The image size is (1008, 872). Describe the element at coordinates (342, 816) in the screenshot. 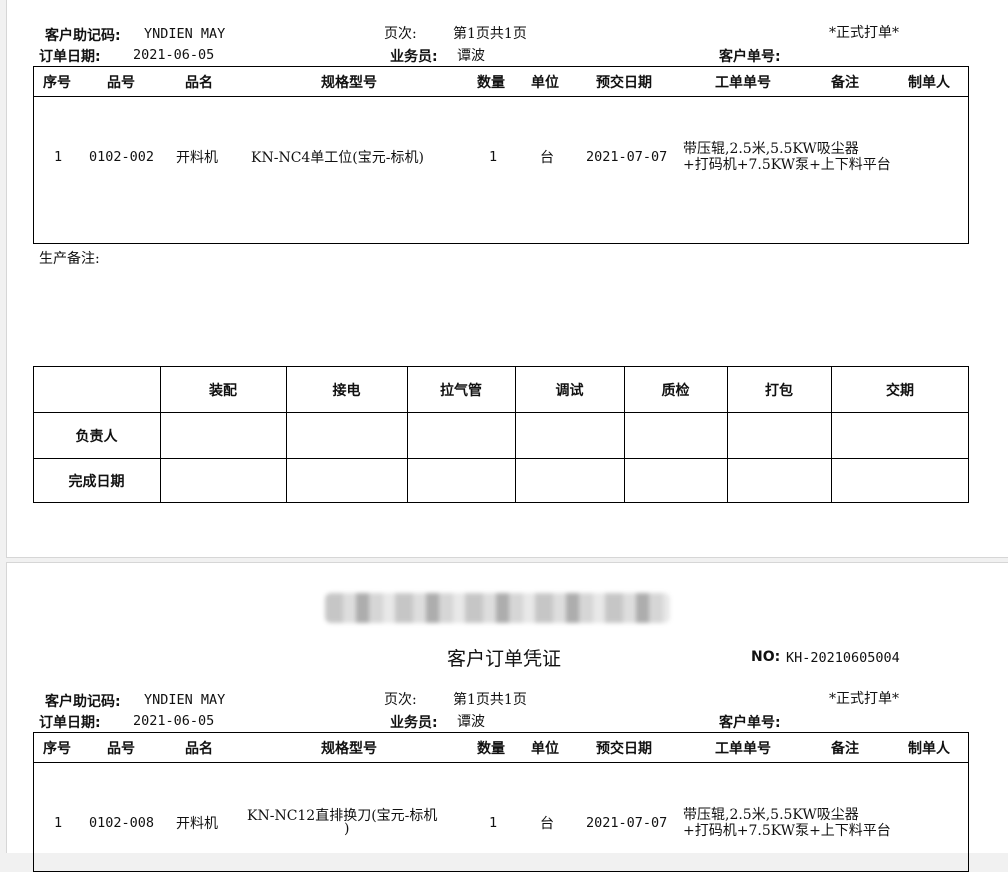

I see `row-spec-line1: KN-NC12直排换刀(宝元-标机` at that location.